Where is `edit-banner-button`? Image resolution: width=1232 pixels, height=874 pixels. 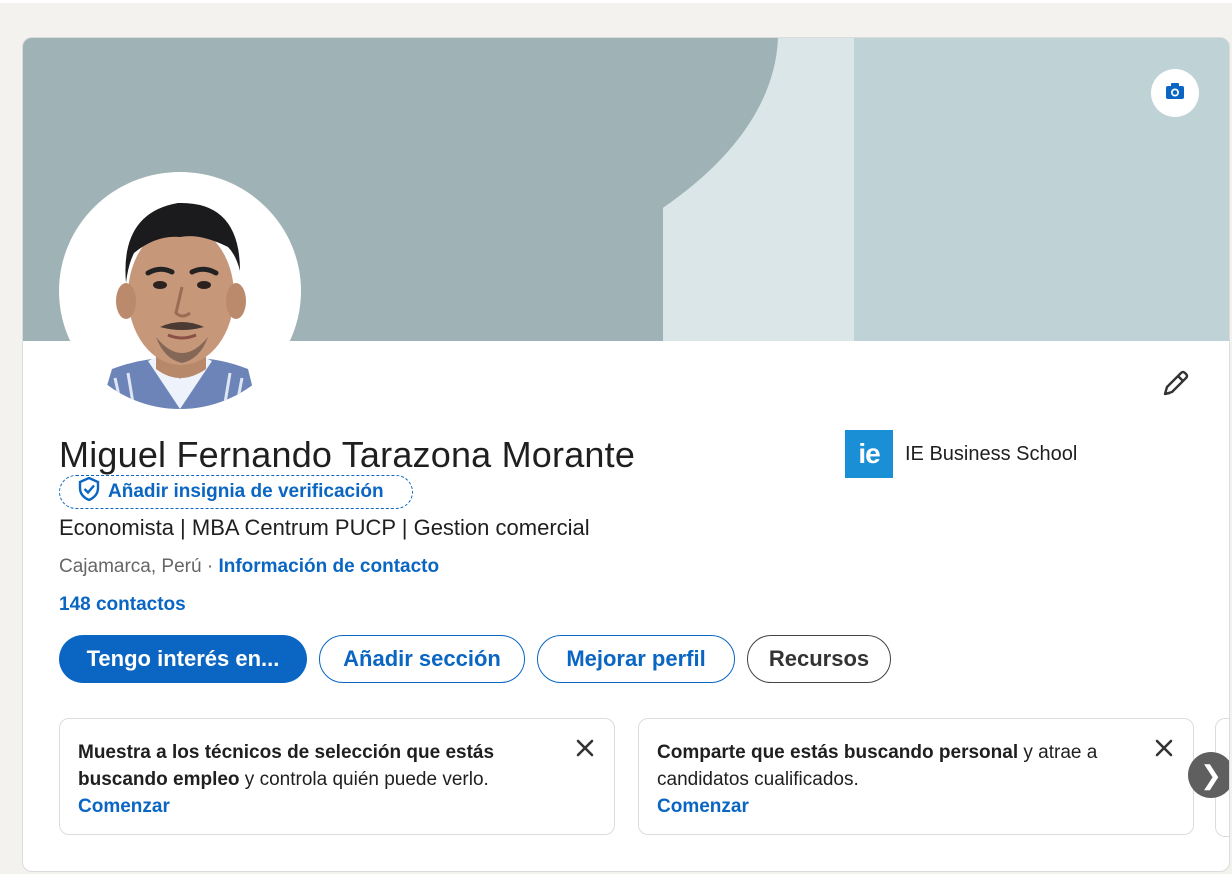
edit-banner-button is located at coordinates (1175, 93).